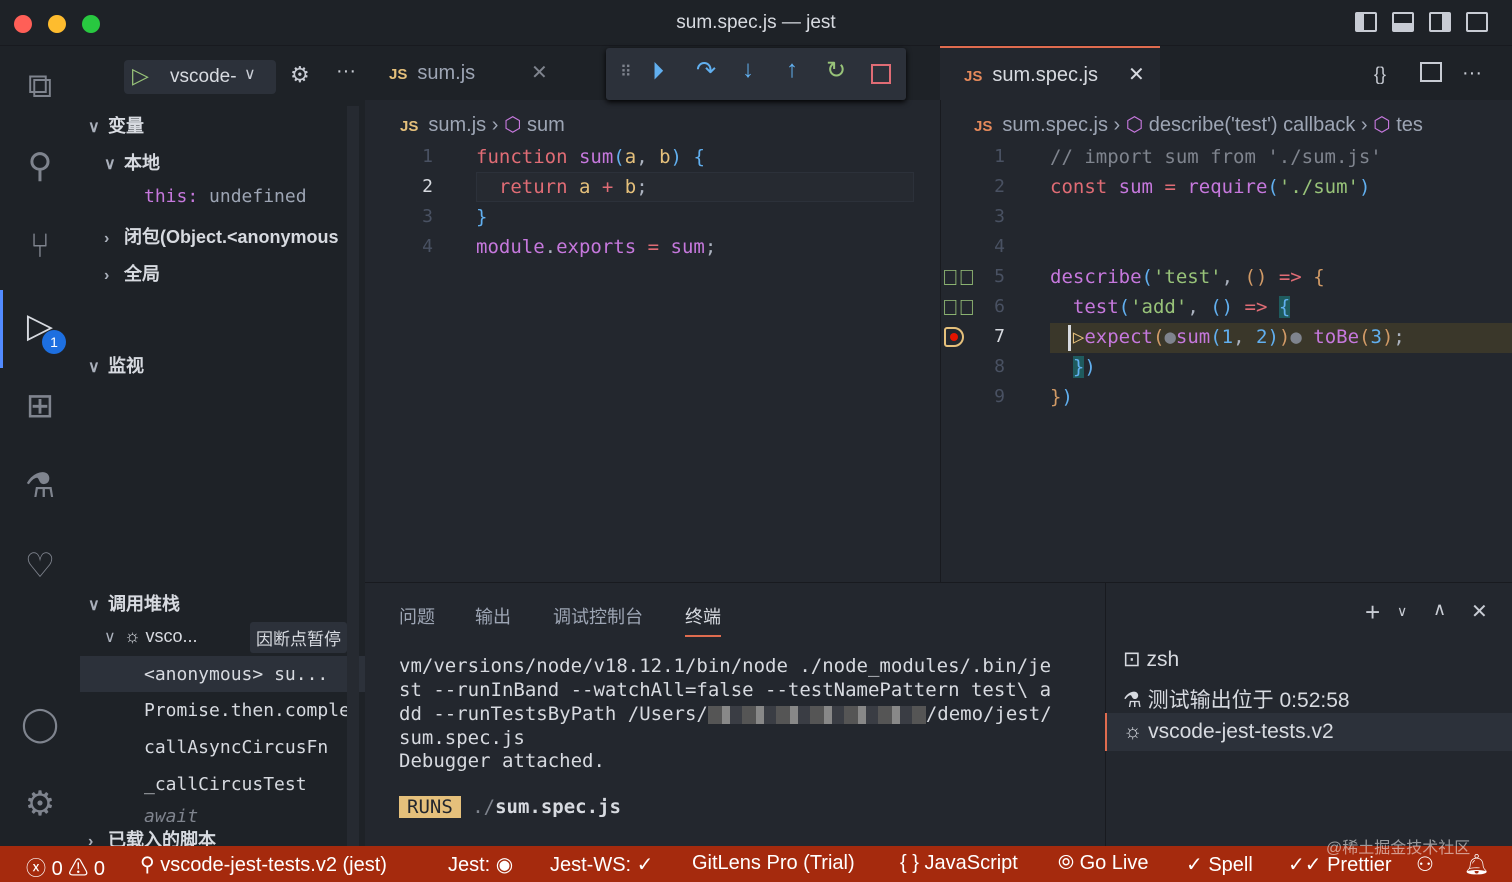 This screenshot has height=882, width=1512. What do you see at coordinates (236, 747) in the screenshot?
I see `stack-frame: callAsyncCircusFn` at bounding box center [236, 747].